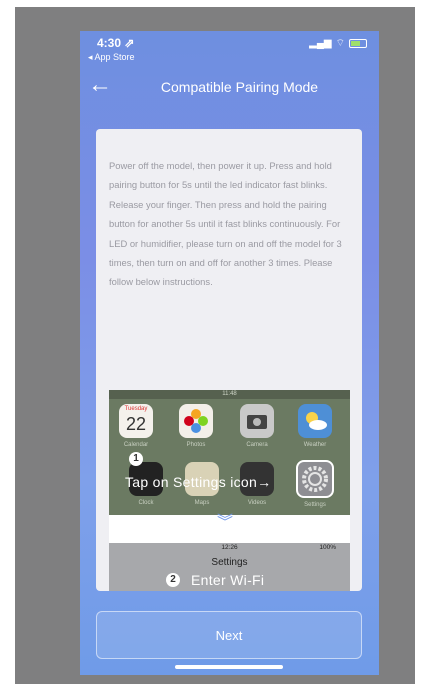  I want to click on settings-app-icon: Settings, so click(315, 484).